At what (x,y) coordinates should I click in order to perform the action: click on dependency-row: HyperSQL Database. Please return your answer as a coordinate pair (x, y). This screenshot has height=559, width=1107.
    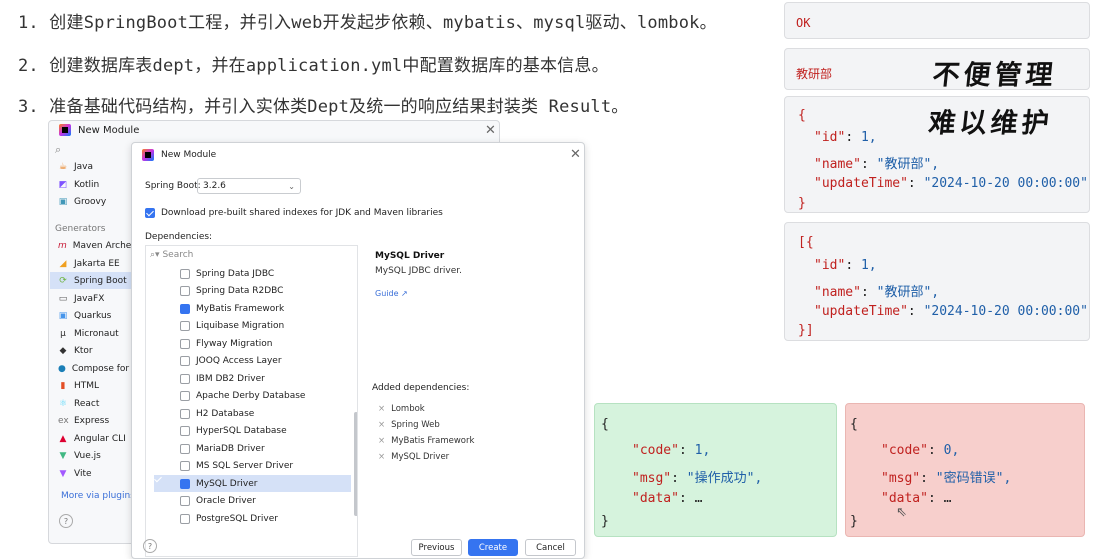
    Looking at the image, I should click on (252, 431).